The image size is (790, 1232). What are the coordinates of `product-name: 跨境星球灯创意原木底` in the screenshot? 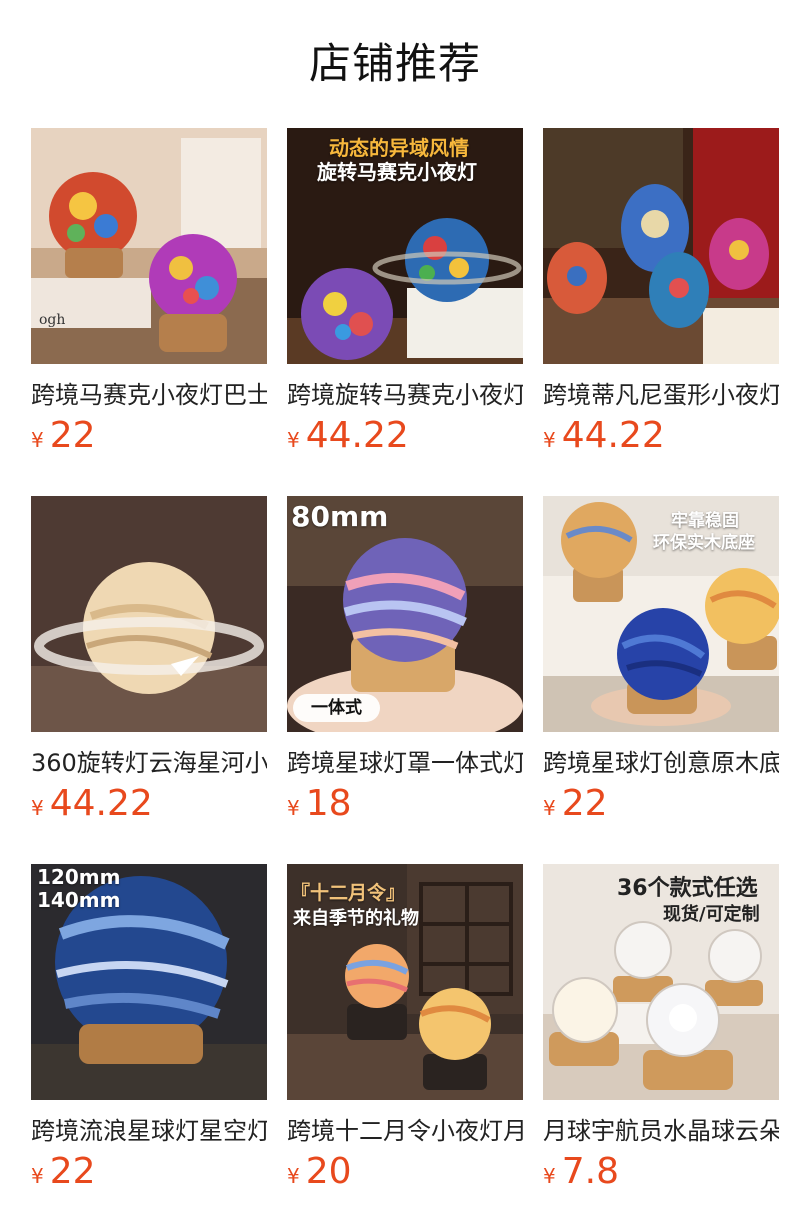 It's located at (661, 763).